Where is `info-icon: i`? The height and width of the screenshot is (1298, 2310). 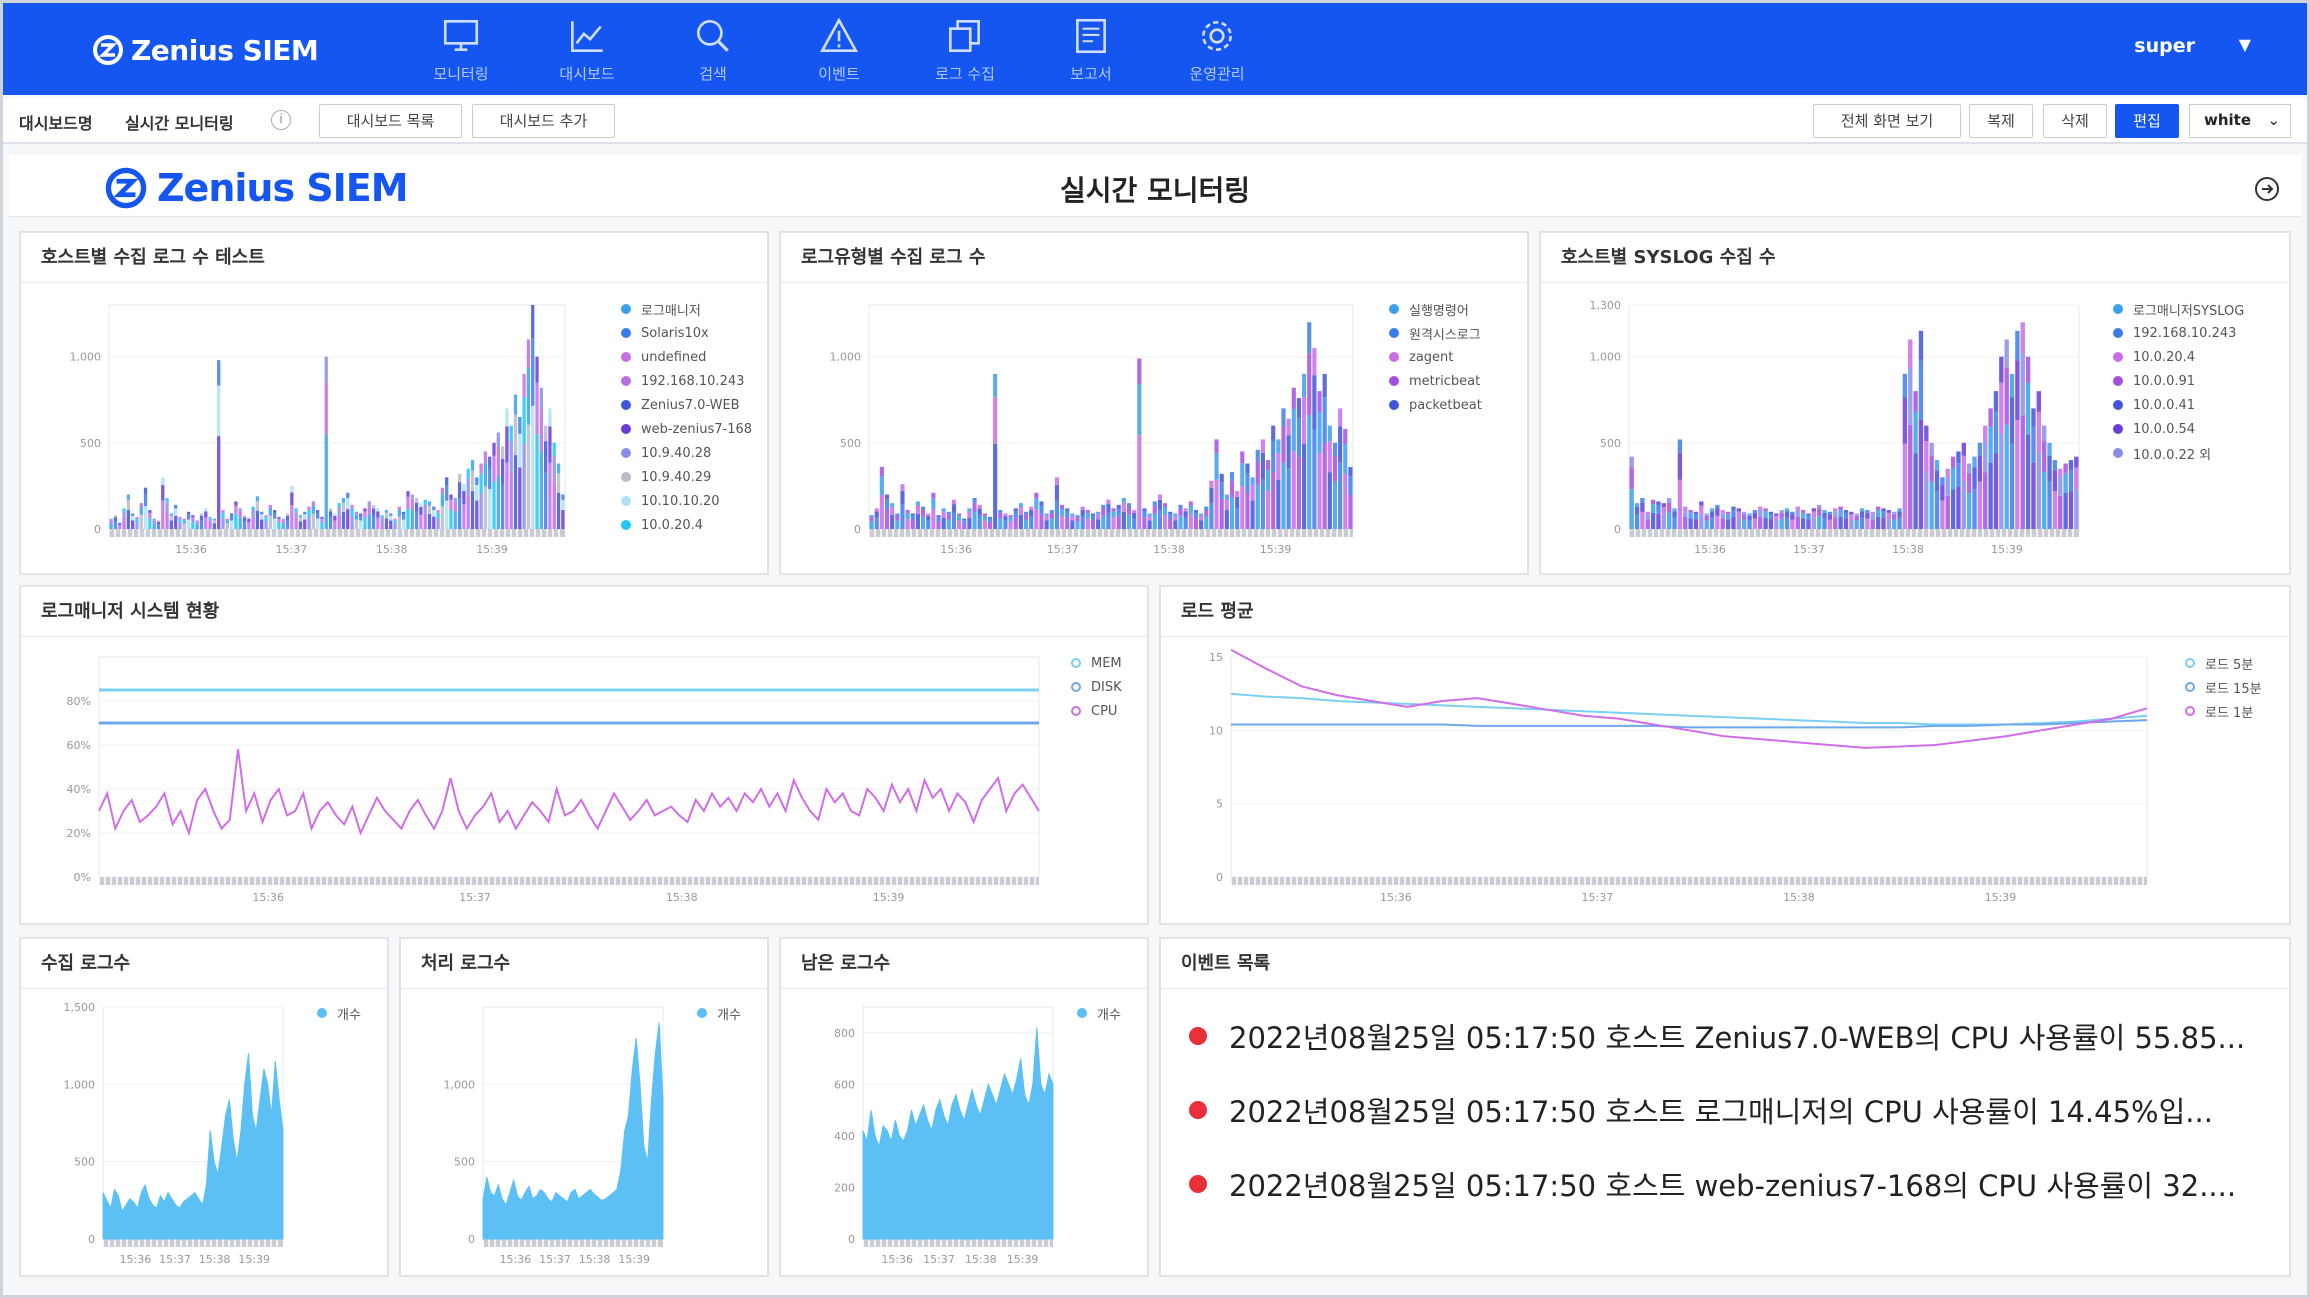 info-icon: i is located at coordinates (281, 120).